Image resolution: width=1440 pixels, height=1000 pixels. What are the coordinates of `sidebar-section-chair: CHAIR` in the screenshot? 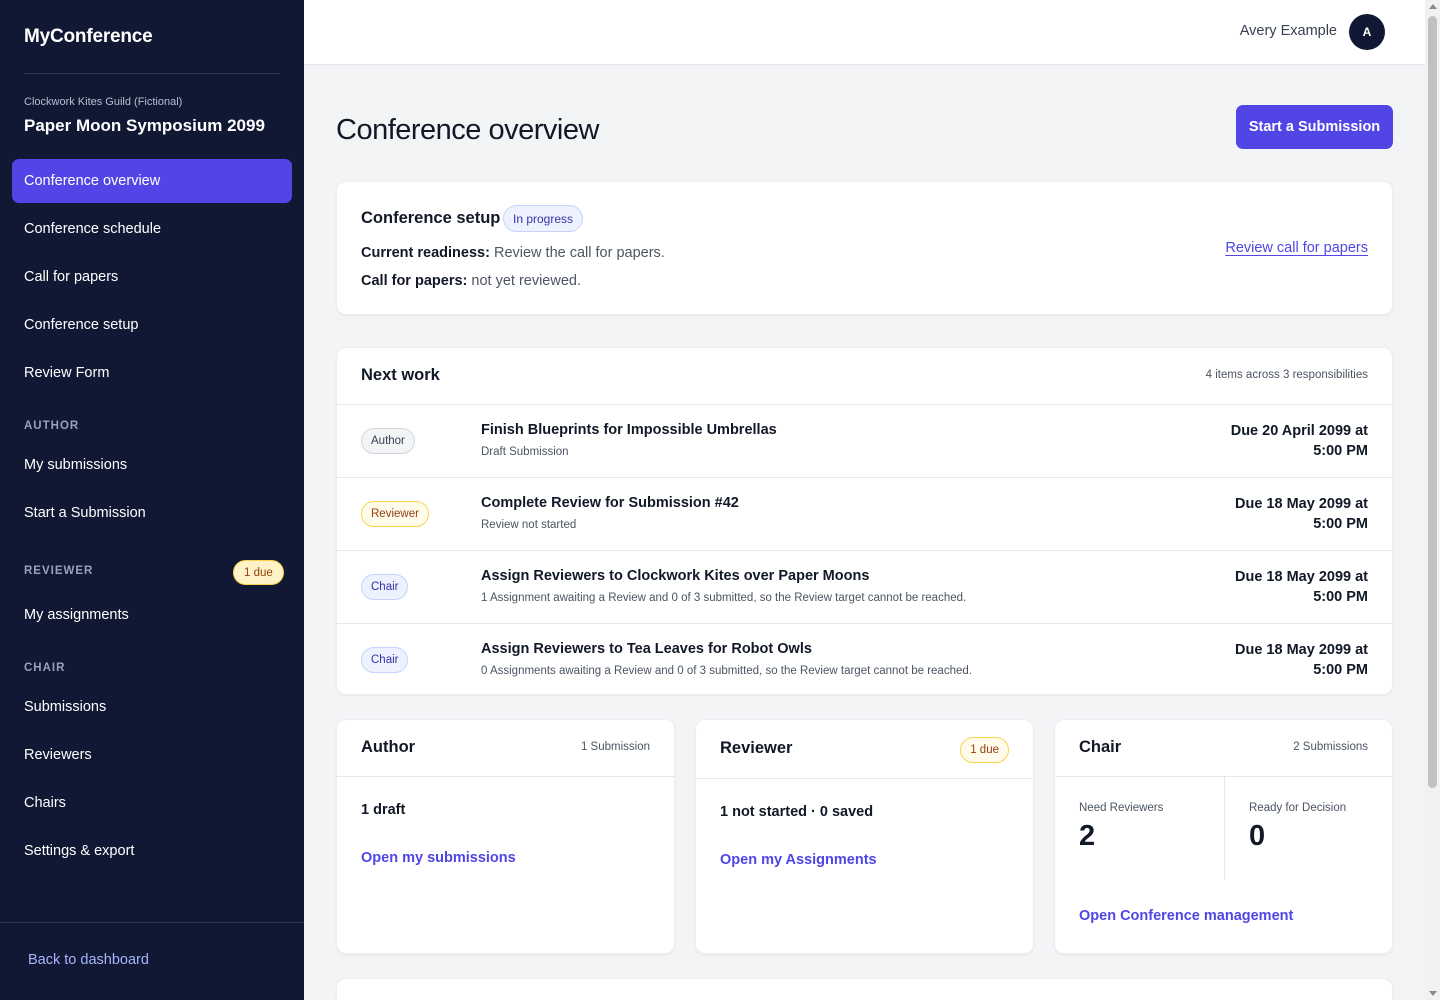 It's located at (45, 668).